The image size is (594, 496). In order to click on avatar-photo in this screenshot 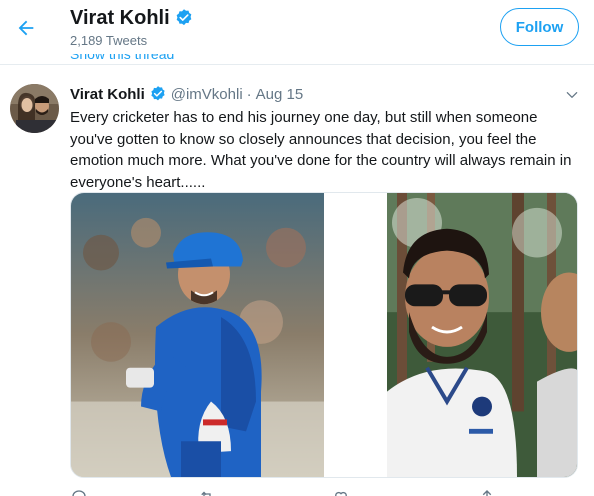, I will do `click(34, 108)`.